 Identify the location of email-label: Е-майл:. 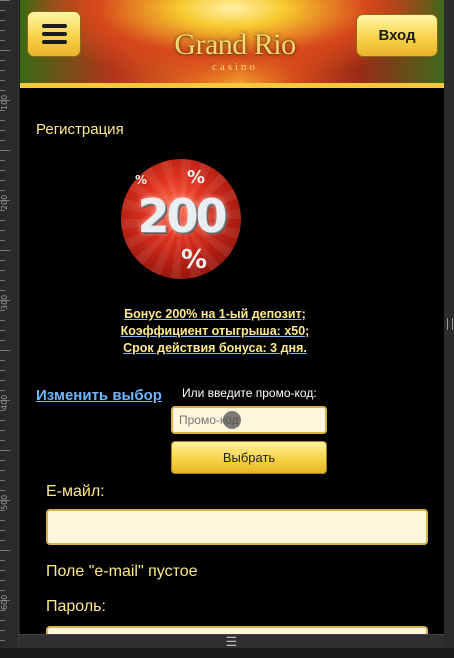
(75, 491).